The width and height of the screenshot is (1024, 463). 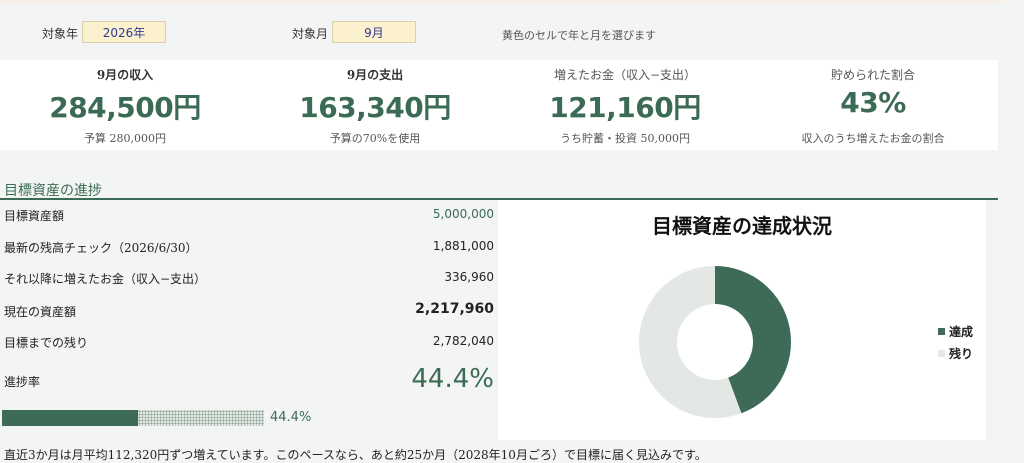 I want to click on kpi-note: 予算 280,000円, so click(x=125, y=138).